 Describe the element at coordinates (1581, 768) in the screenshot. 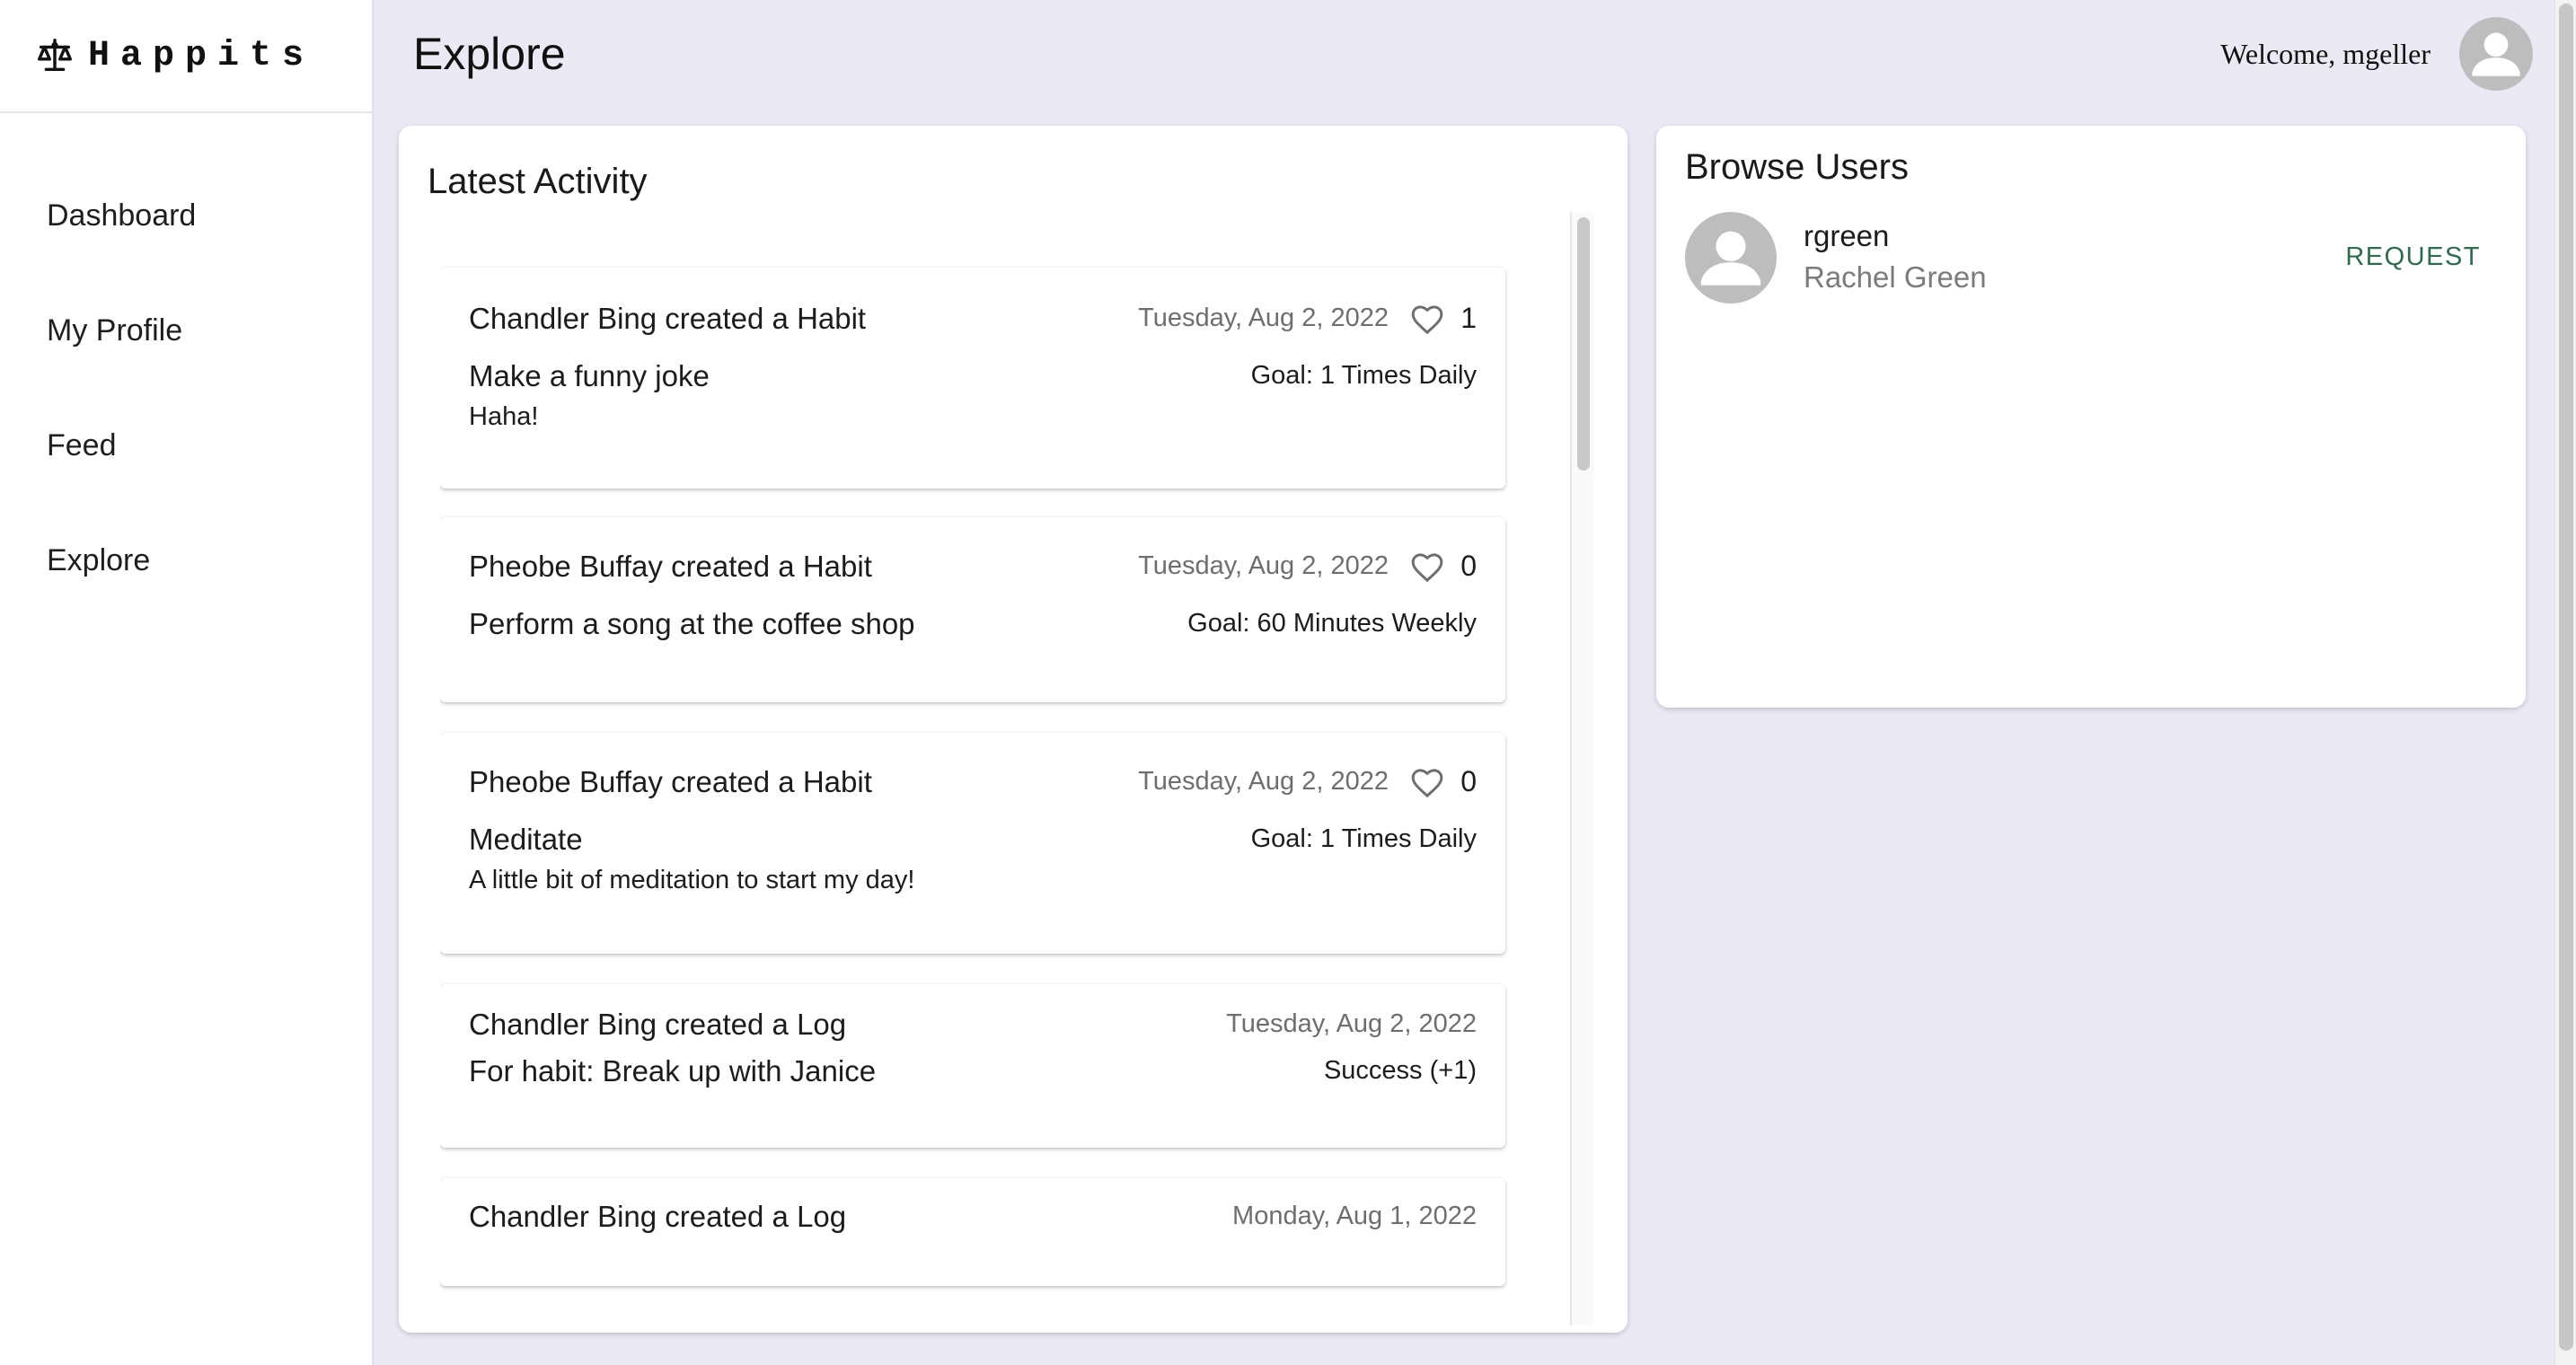

I see `feed-scrollbar` at that location.